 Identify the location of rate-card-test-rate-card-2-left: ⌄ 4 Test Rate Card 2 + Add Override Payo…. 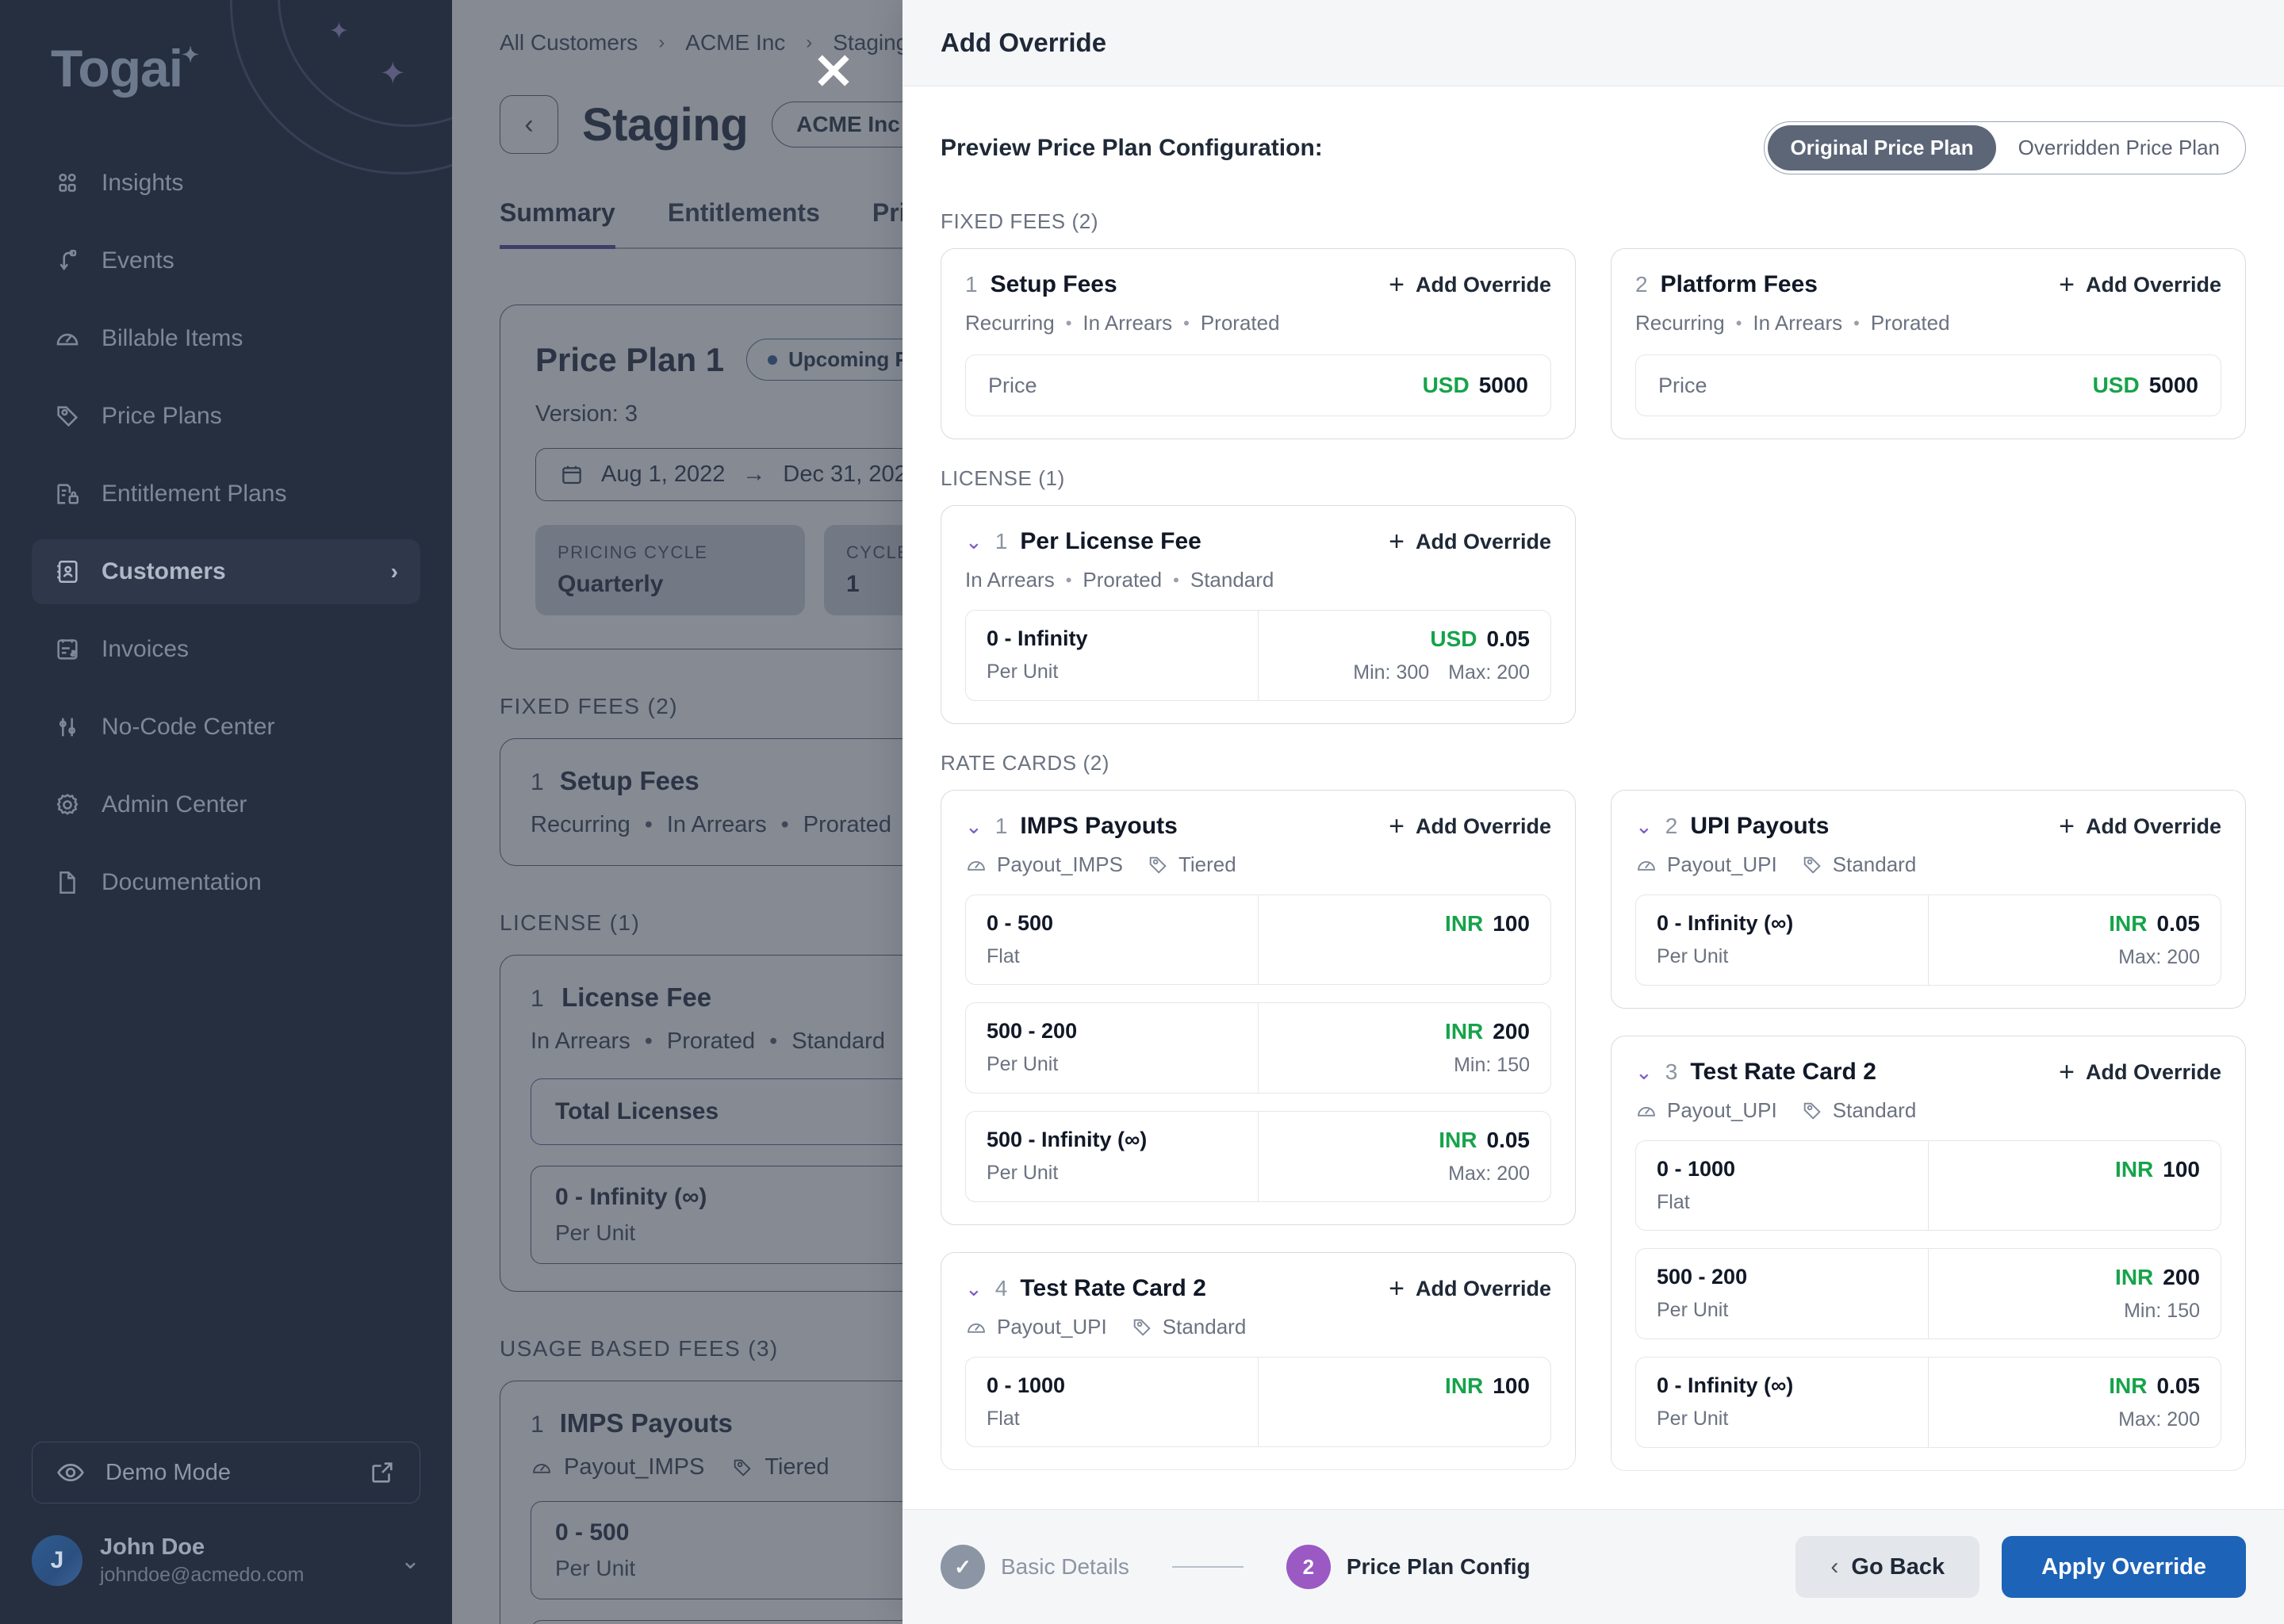
(1258, 1361).